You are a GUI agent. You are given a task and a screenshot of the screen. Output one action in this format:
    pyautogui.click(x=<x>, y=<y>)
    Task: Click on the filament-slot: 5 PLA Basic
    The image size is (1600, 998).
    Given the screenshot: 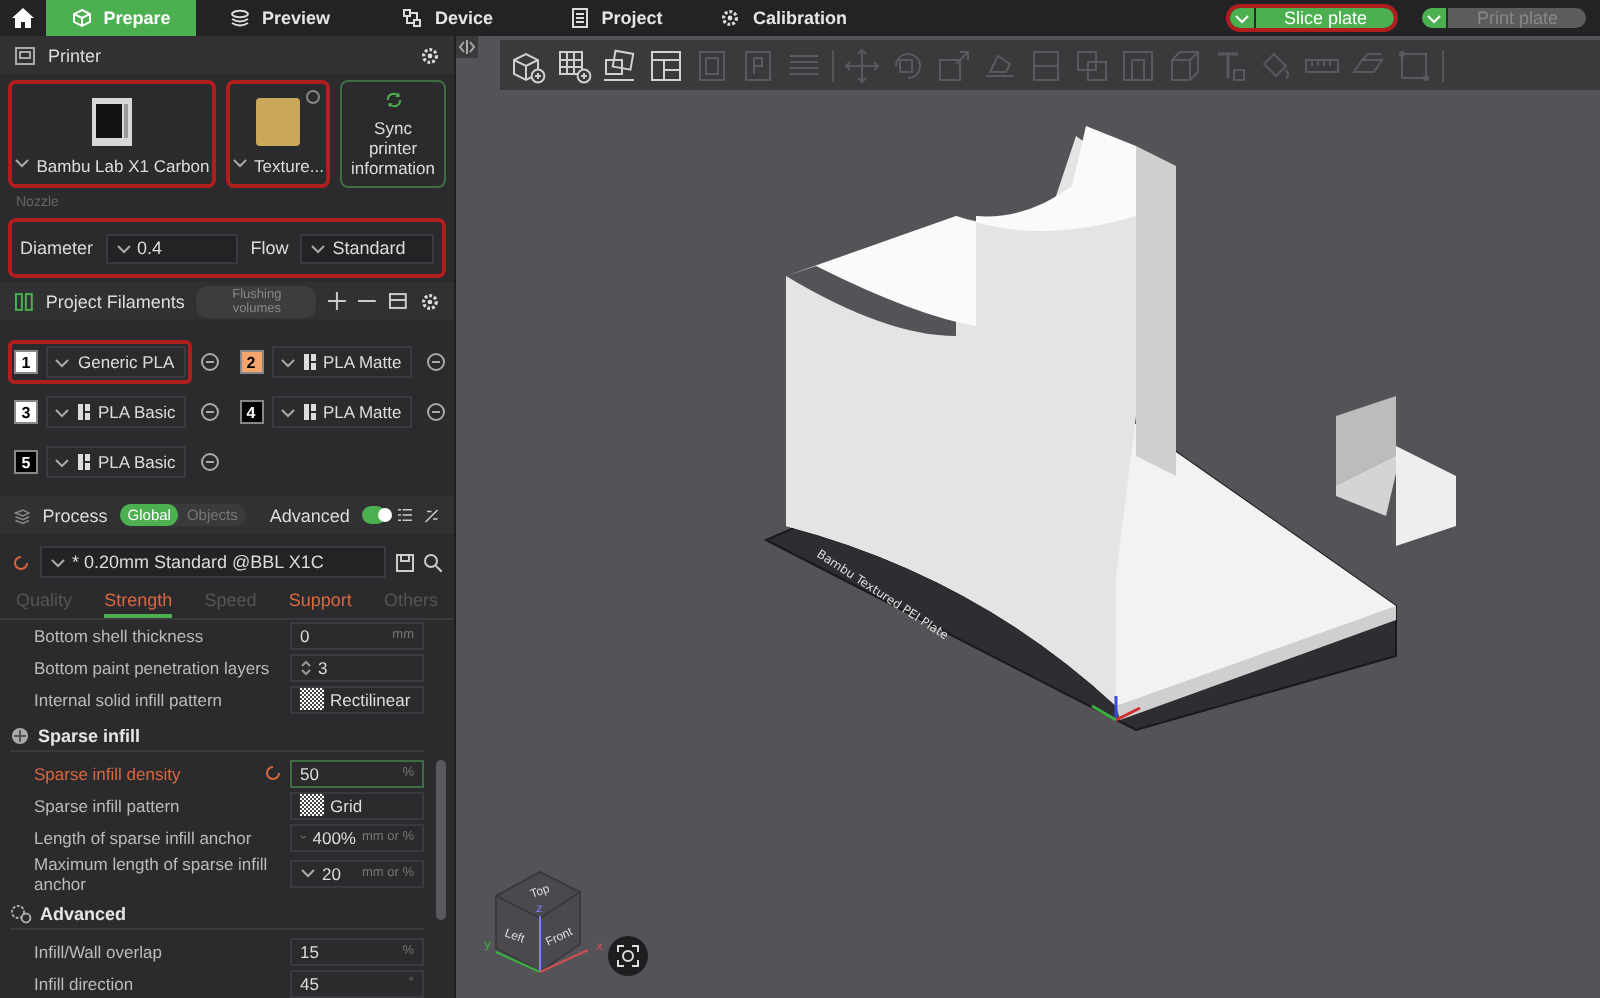 What is the action you would take?
    pyautogui.click(x=100, y=462)
    